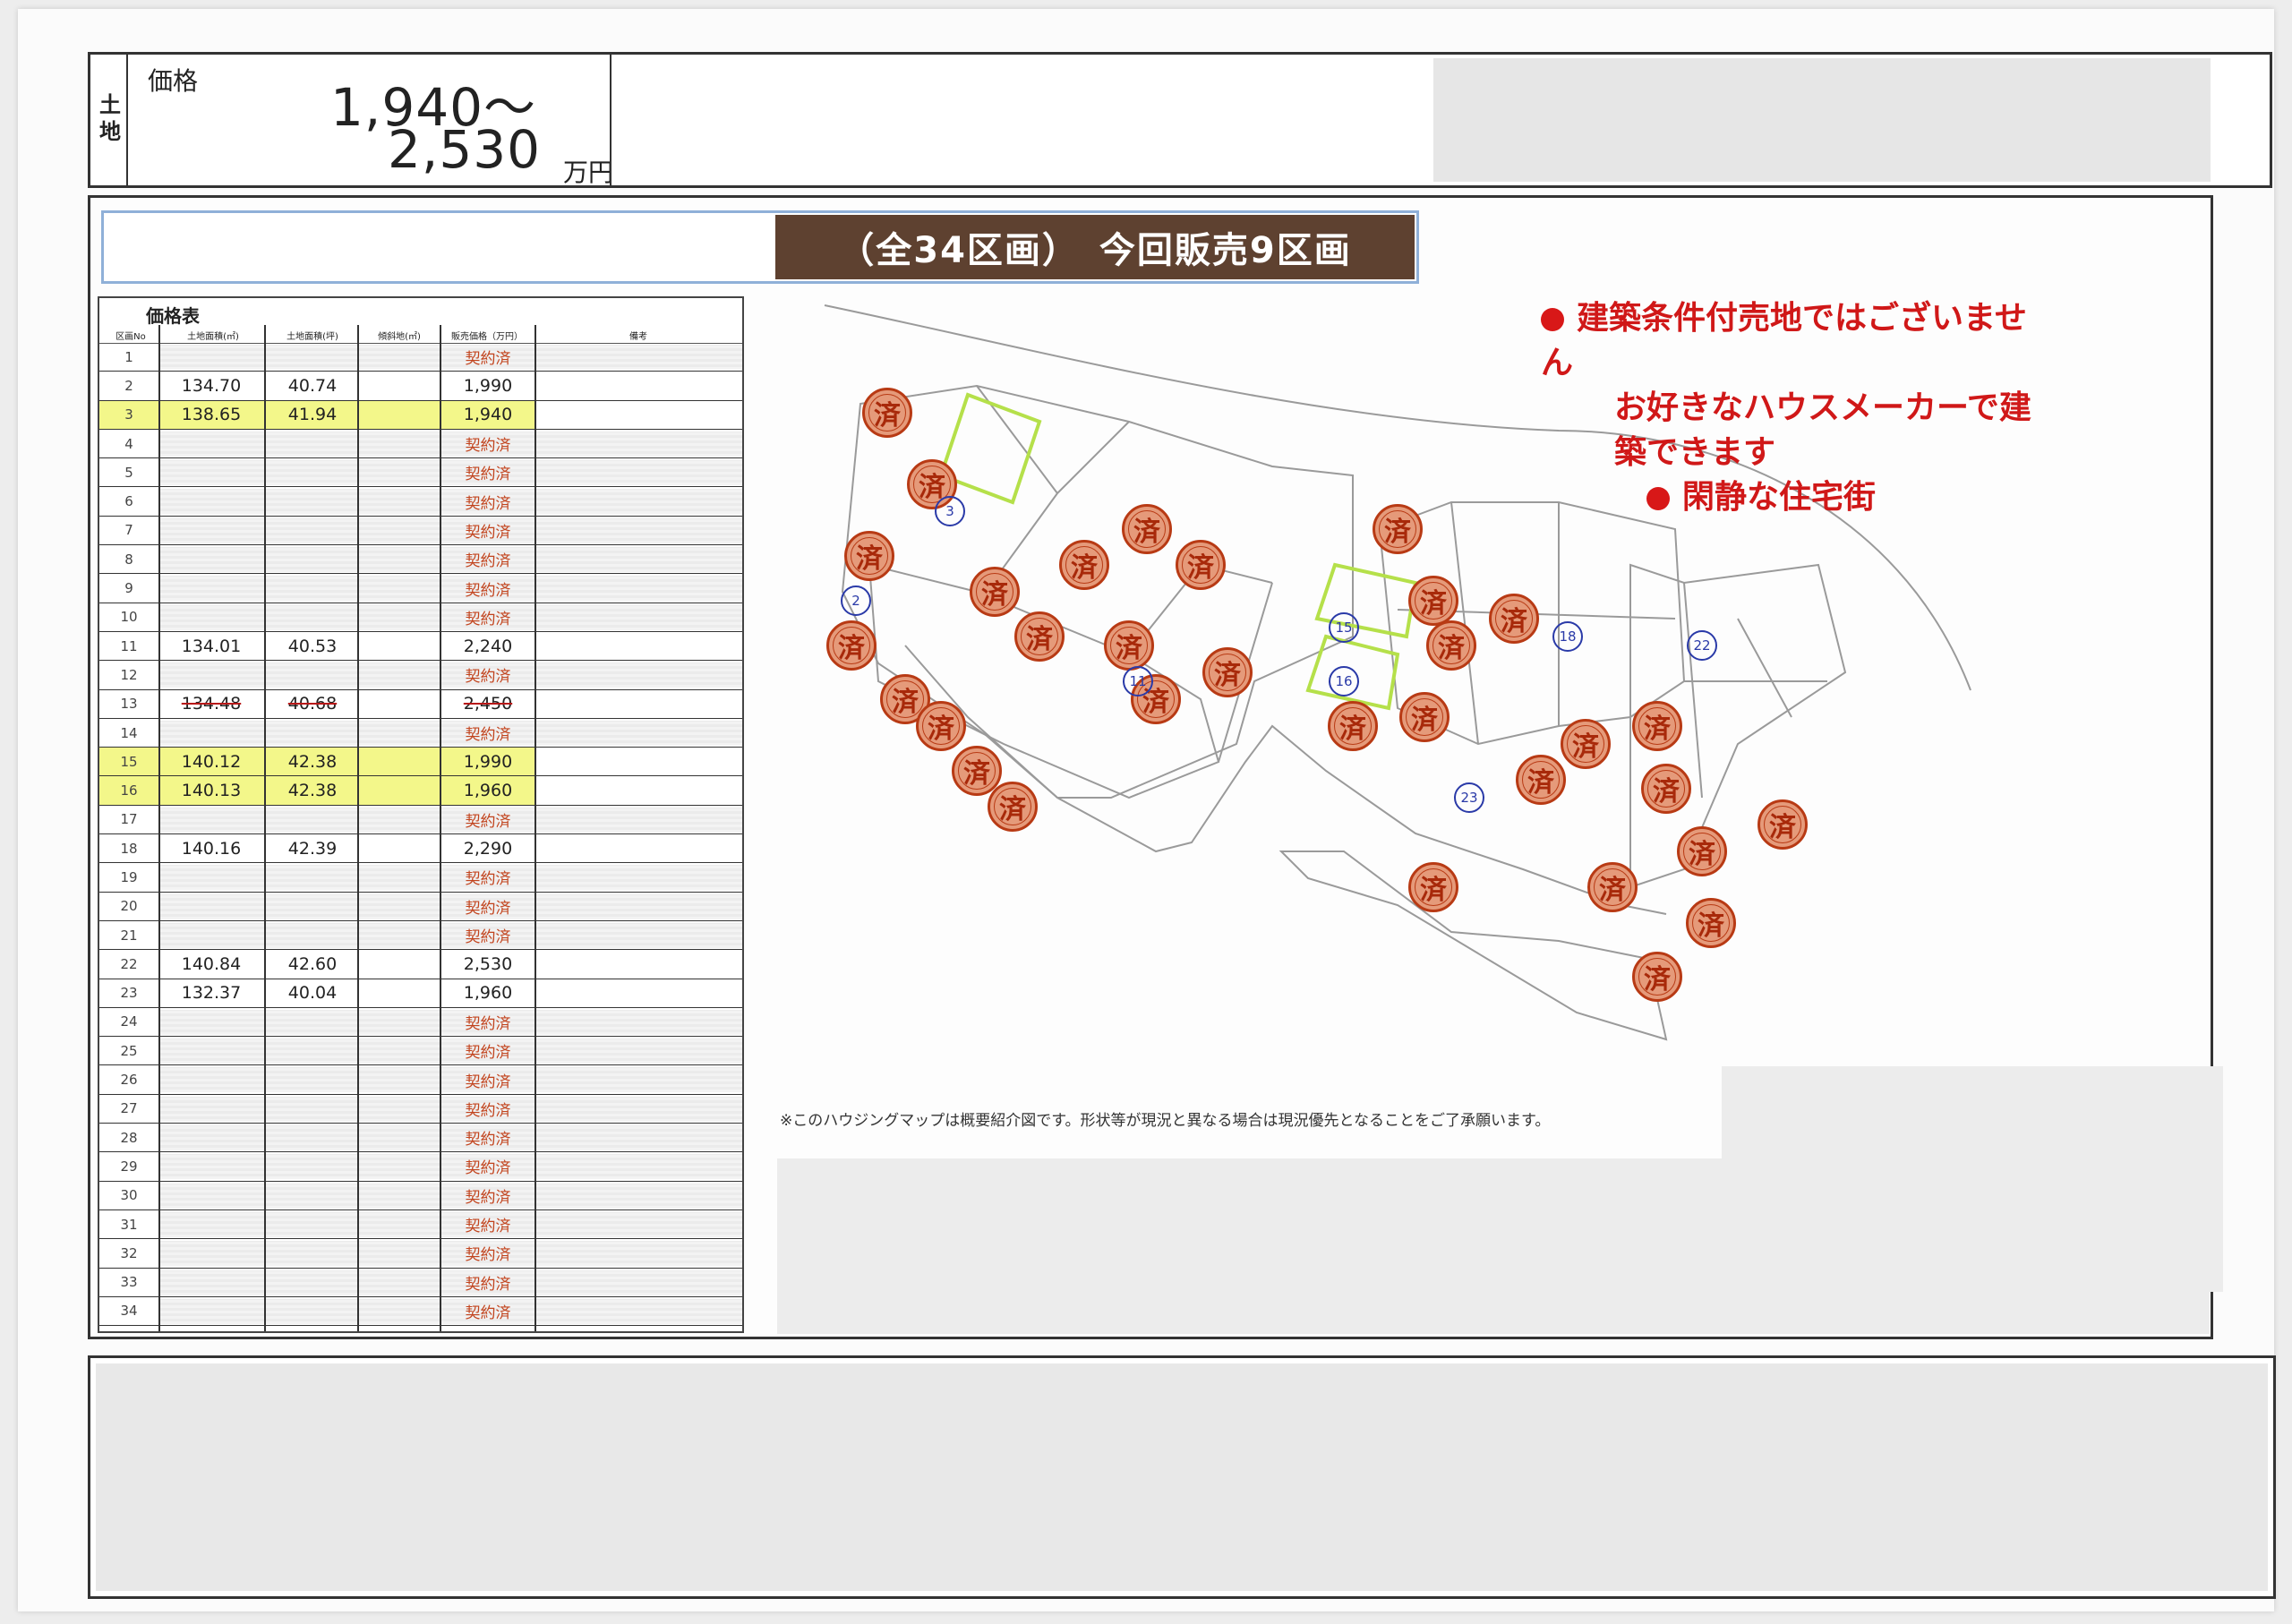  Describe the element at coordinates (129, 1050) in the screenshot. I see `lot-number: 25` at that location.